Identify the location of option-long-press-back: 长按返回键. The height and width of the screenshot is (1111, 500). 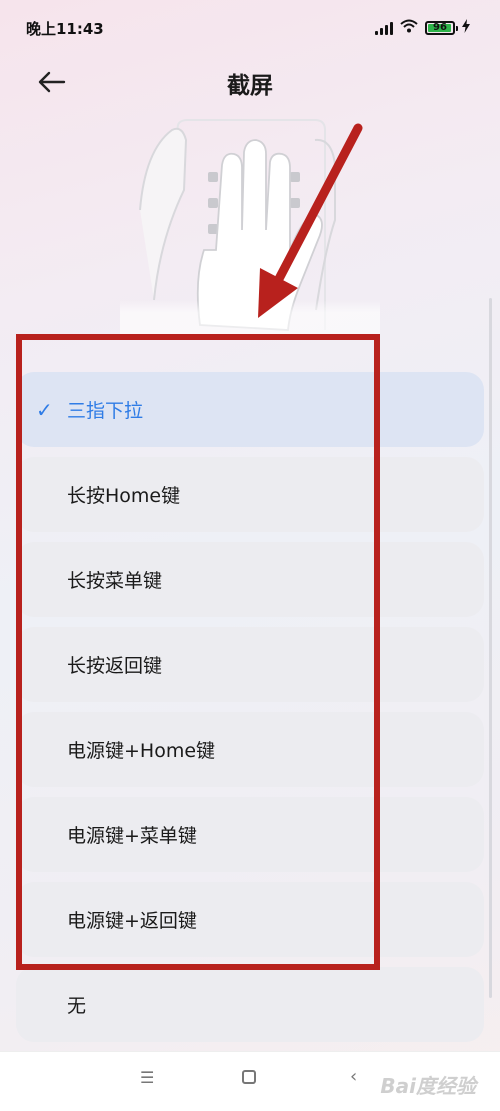
(250, 664).